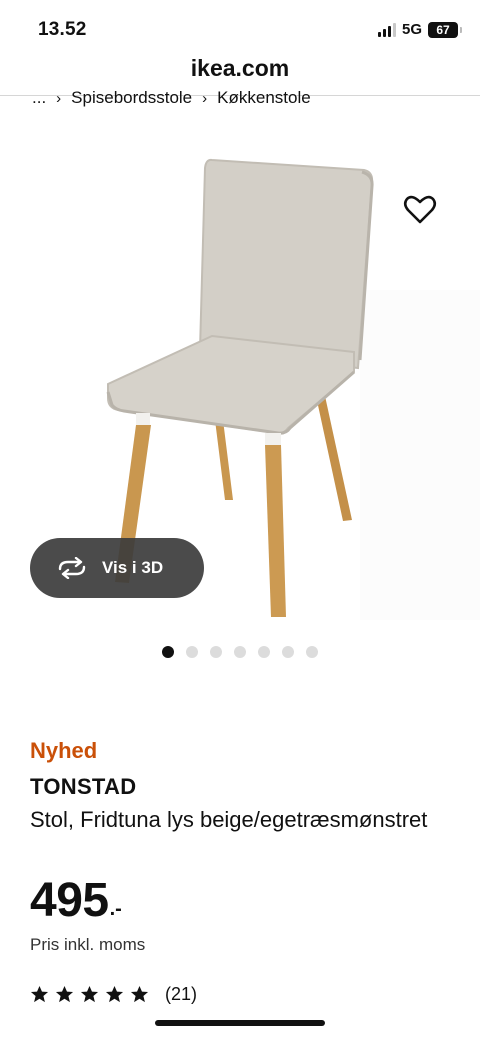  Describe the element at coordinates (411, 29) in the screenshot. I see `network-label: 5G` at that location.